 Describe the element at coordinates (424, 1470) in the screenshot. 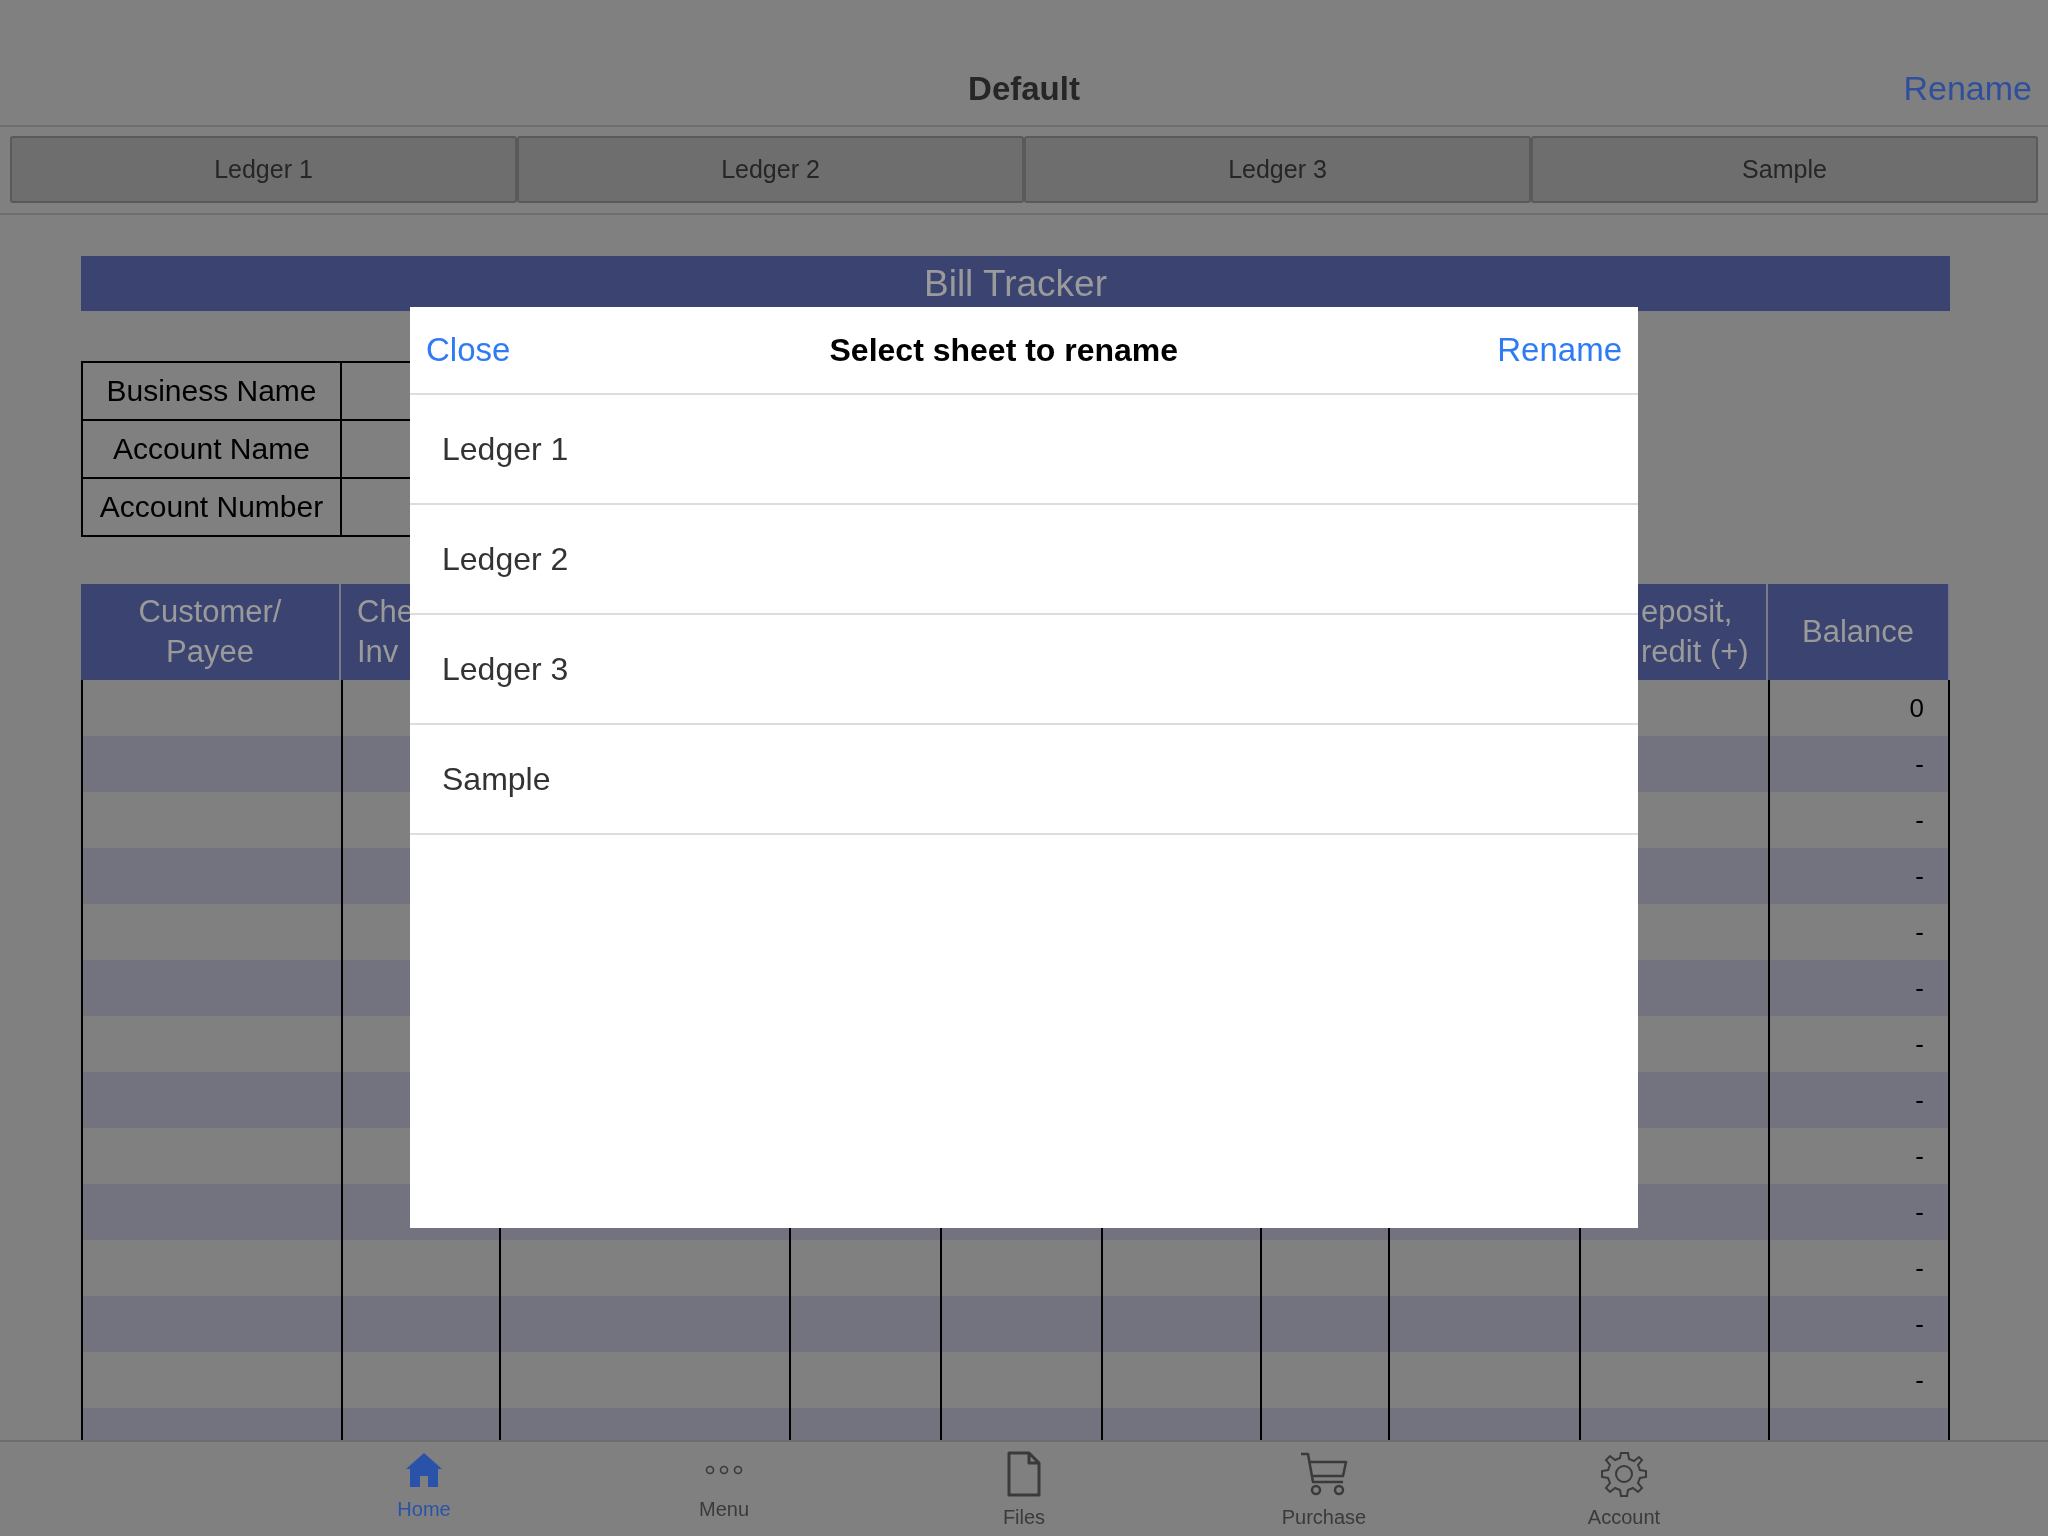

I see `home-icon` at that location.